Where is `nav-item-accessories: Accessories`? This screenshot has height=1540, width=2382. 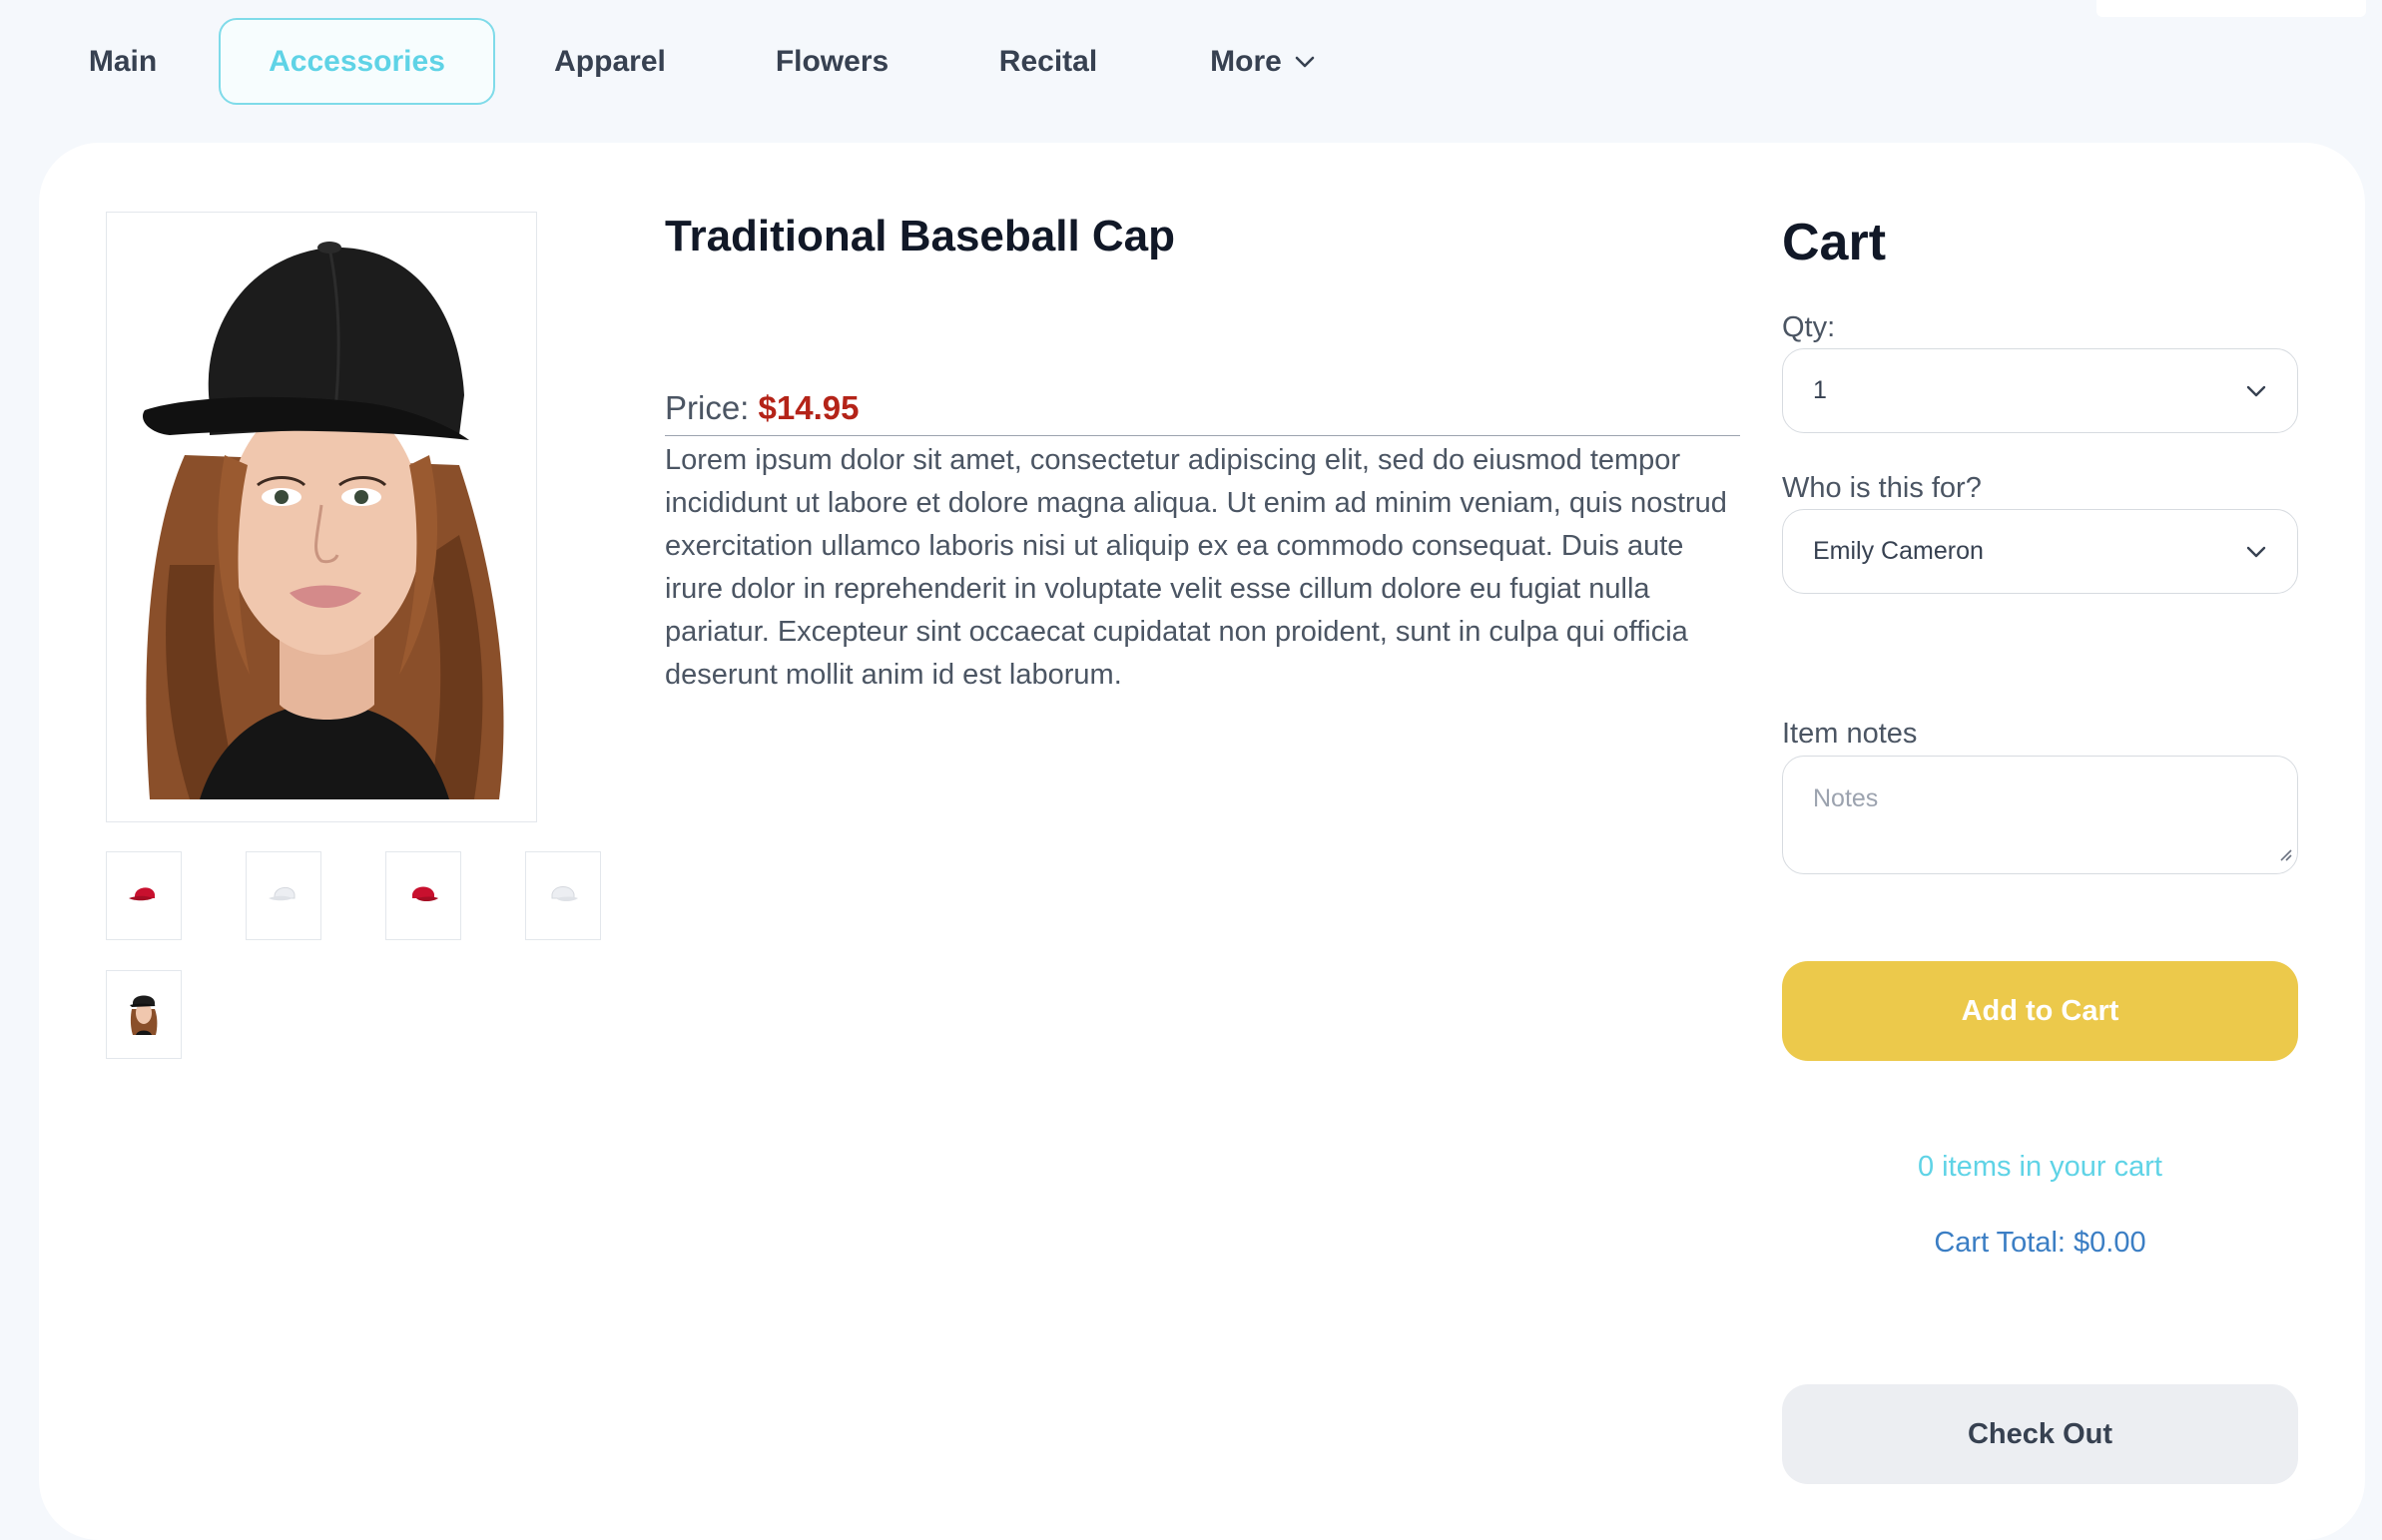
nav-item-accessories: Accessories is located at coordinates (357, 61).